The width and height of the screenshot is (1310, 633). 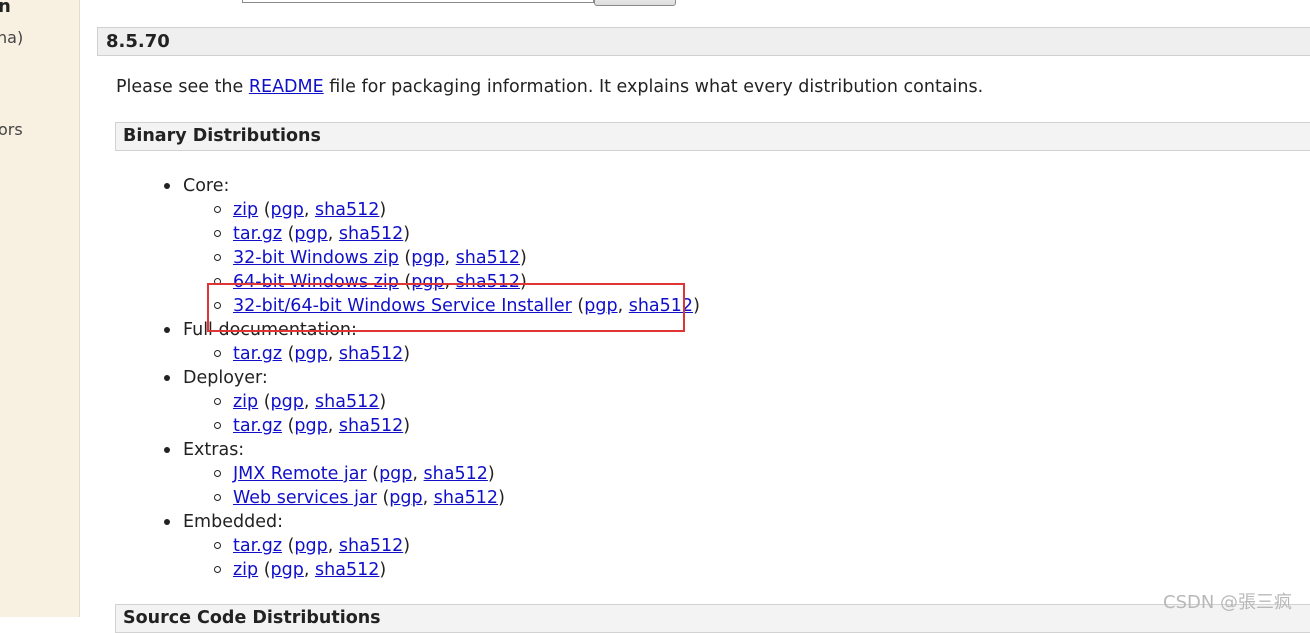 What do you see at coordinates (300, 474) in the screenshot?
I see `jmx-remote-jar-link: JMX Remote jar` at bounding box center [300, 474].